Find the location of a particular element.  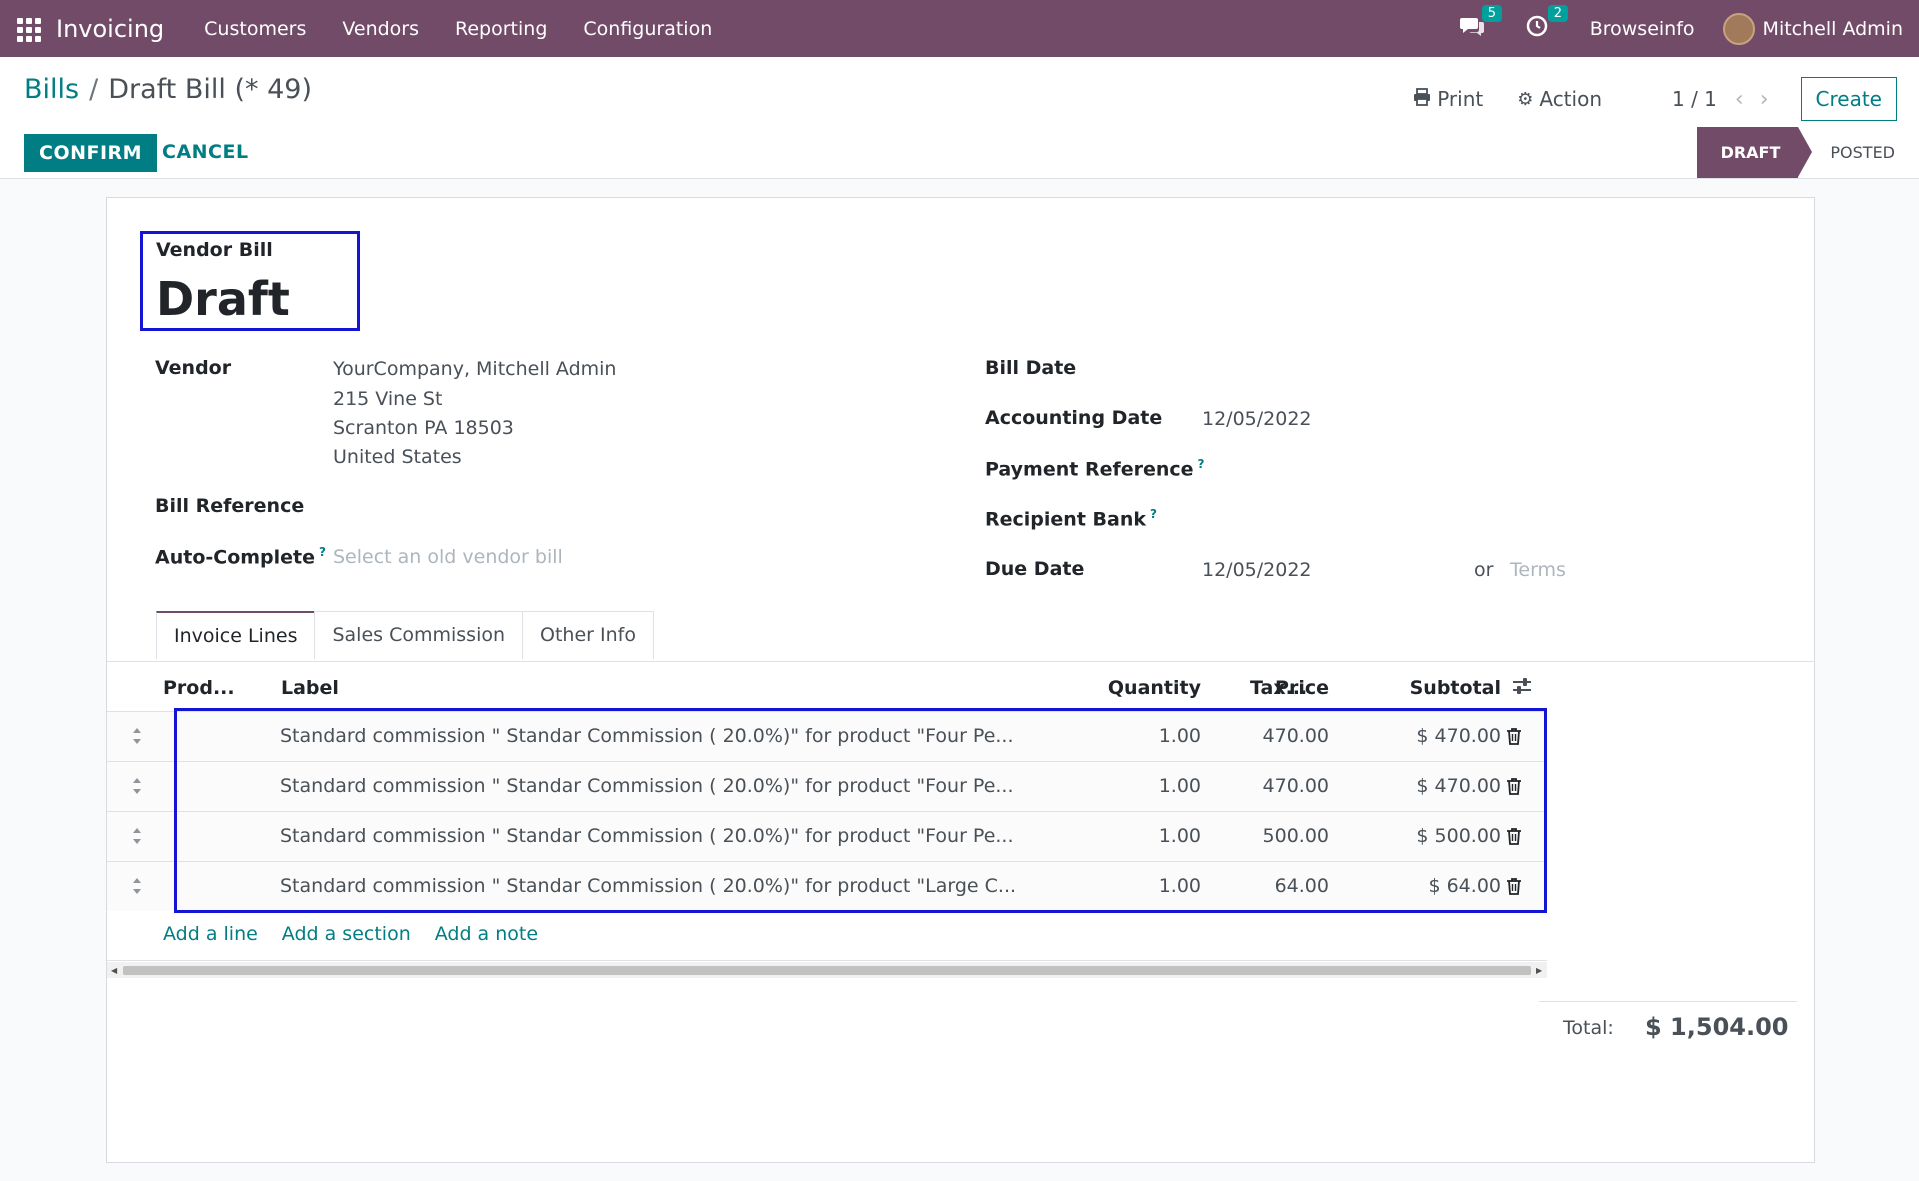

menu-vendors: Vendors is located at coordinates (380, 29).